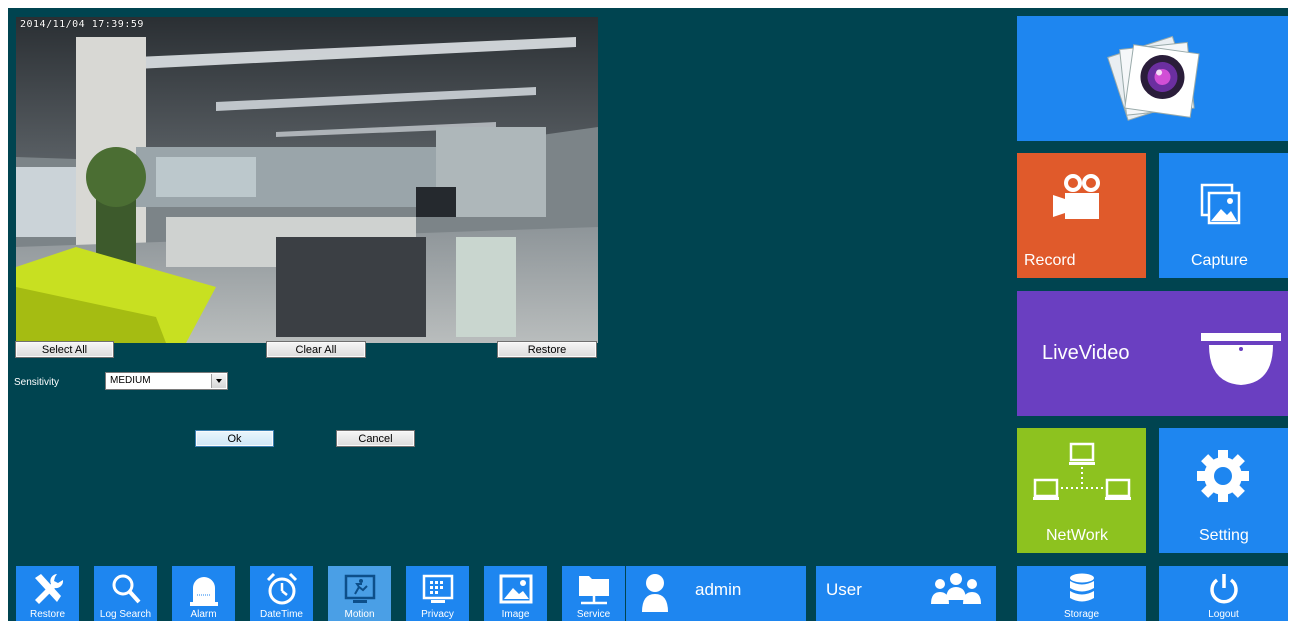 The image size is (1296, 621). I want to click on select-all-button: Select All, so click(64, 349).